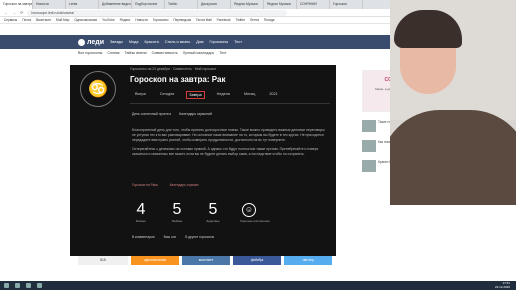 This screenshot has height=290, width=516. What do you see at coordinates (269, 20) in the screenshot?
I see `bookmark-item: Погода` at bounding box center [269, 20].